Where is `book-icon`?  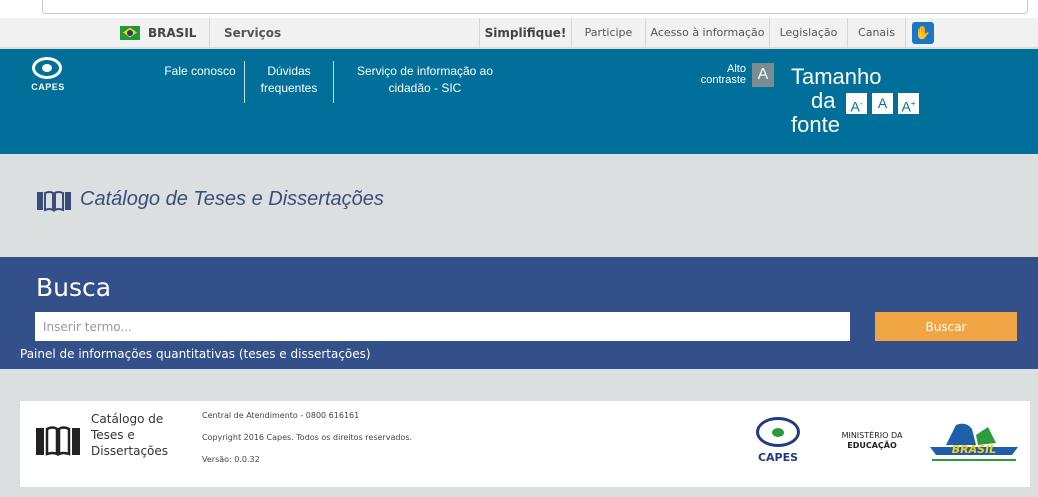 book-icon is located at coordinates (54, 201).